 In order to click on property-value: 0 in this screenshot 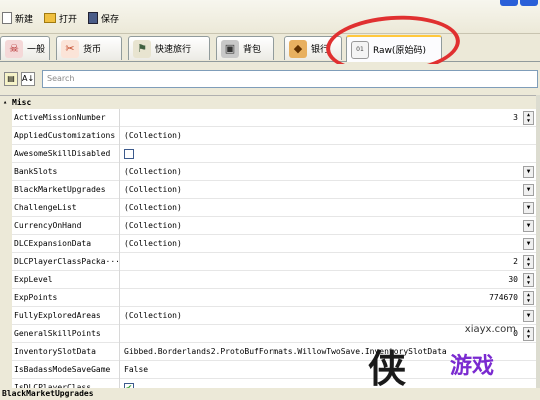, I will do `click(515, 334)`.